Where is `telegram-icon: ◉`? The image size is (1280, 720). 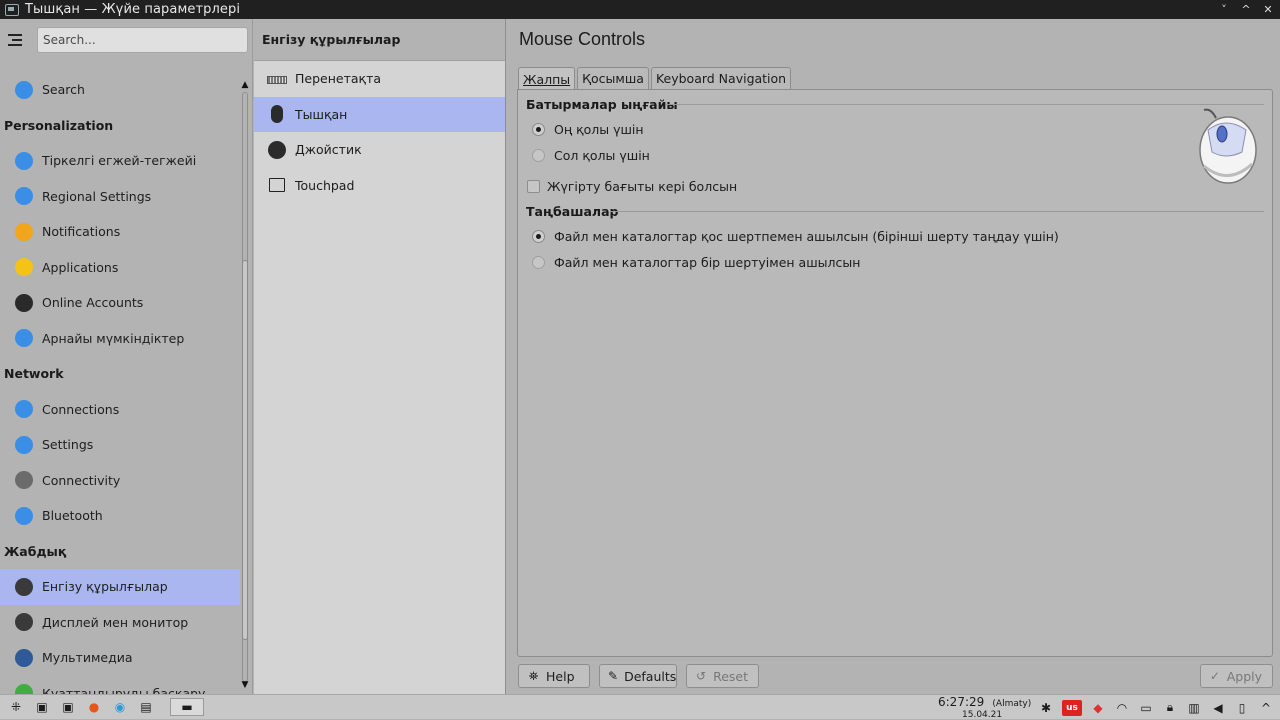 telegram-icon: ◉ is located at coordinates (120, 707).